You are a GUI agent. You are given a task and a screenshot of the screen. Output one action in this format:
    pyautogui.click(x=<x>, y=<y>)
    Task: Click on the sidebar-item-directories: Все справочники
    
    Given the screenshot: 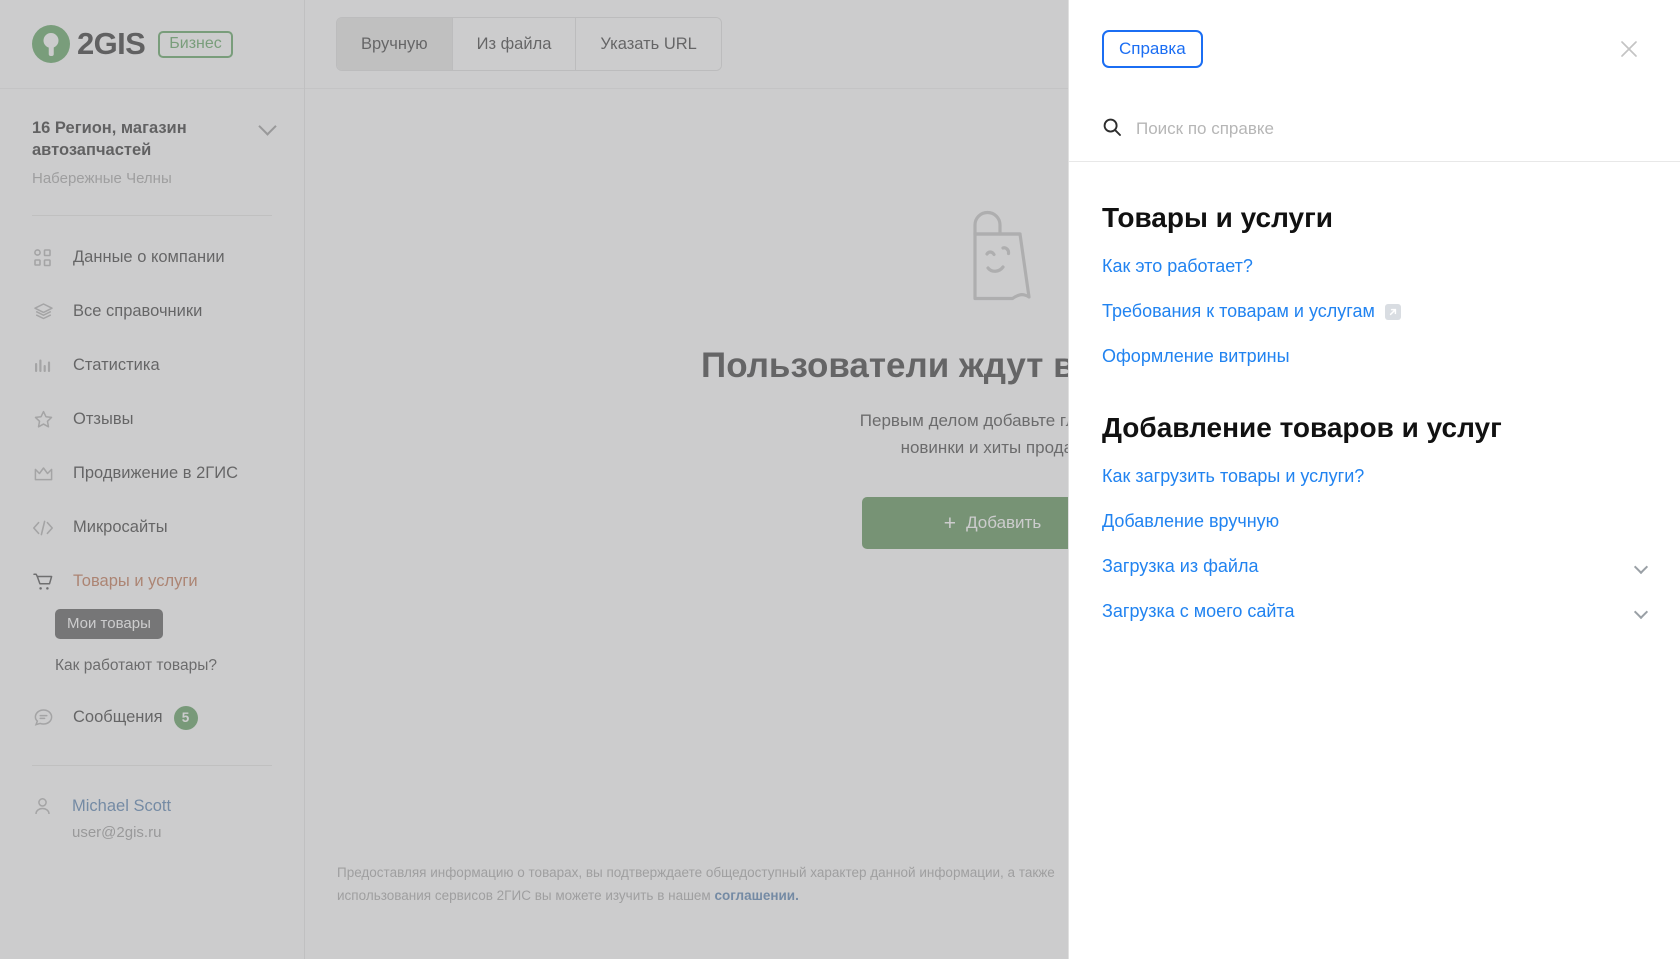 What is the action you would take?
    pyautogui.click(x=152, y=312)
    